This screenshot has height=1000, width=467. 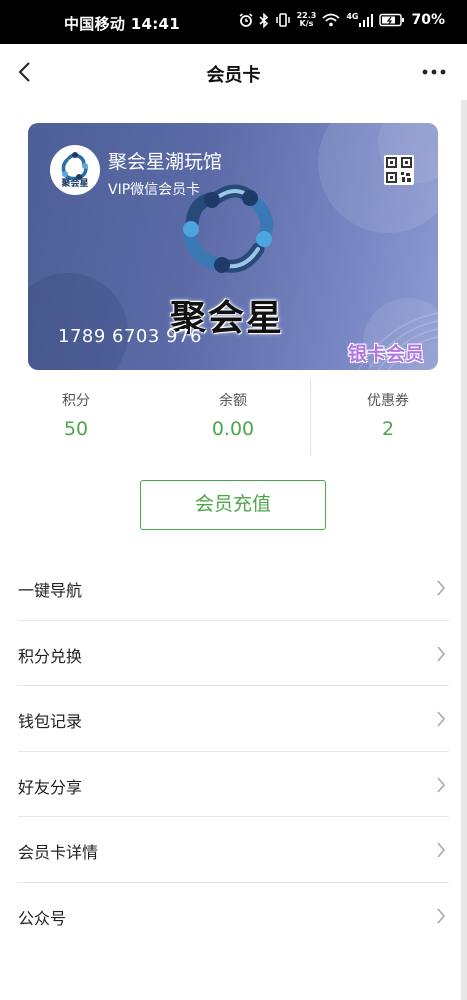 I want to click on wifi-icon, so click(x=331, y=20).